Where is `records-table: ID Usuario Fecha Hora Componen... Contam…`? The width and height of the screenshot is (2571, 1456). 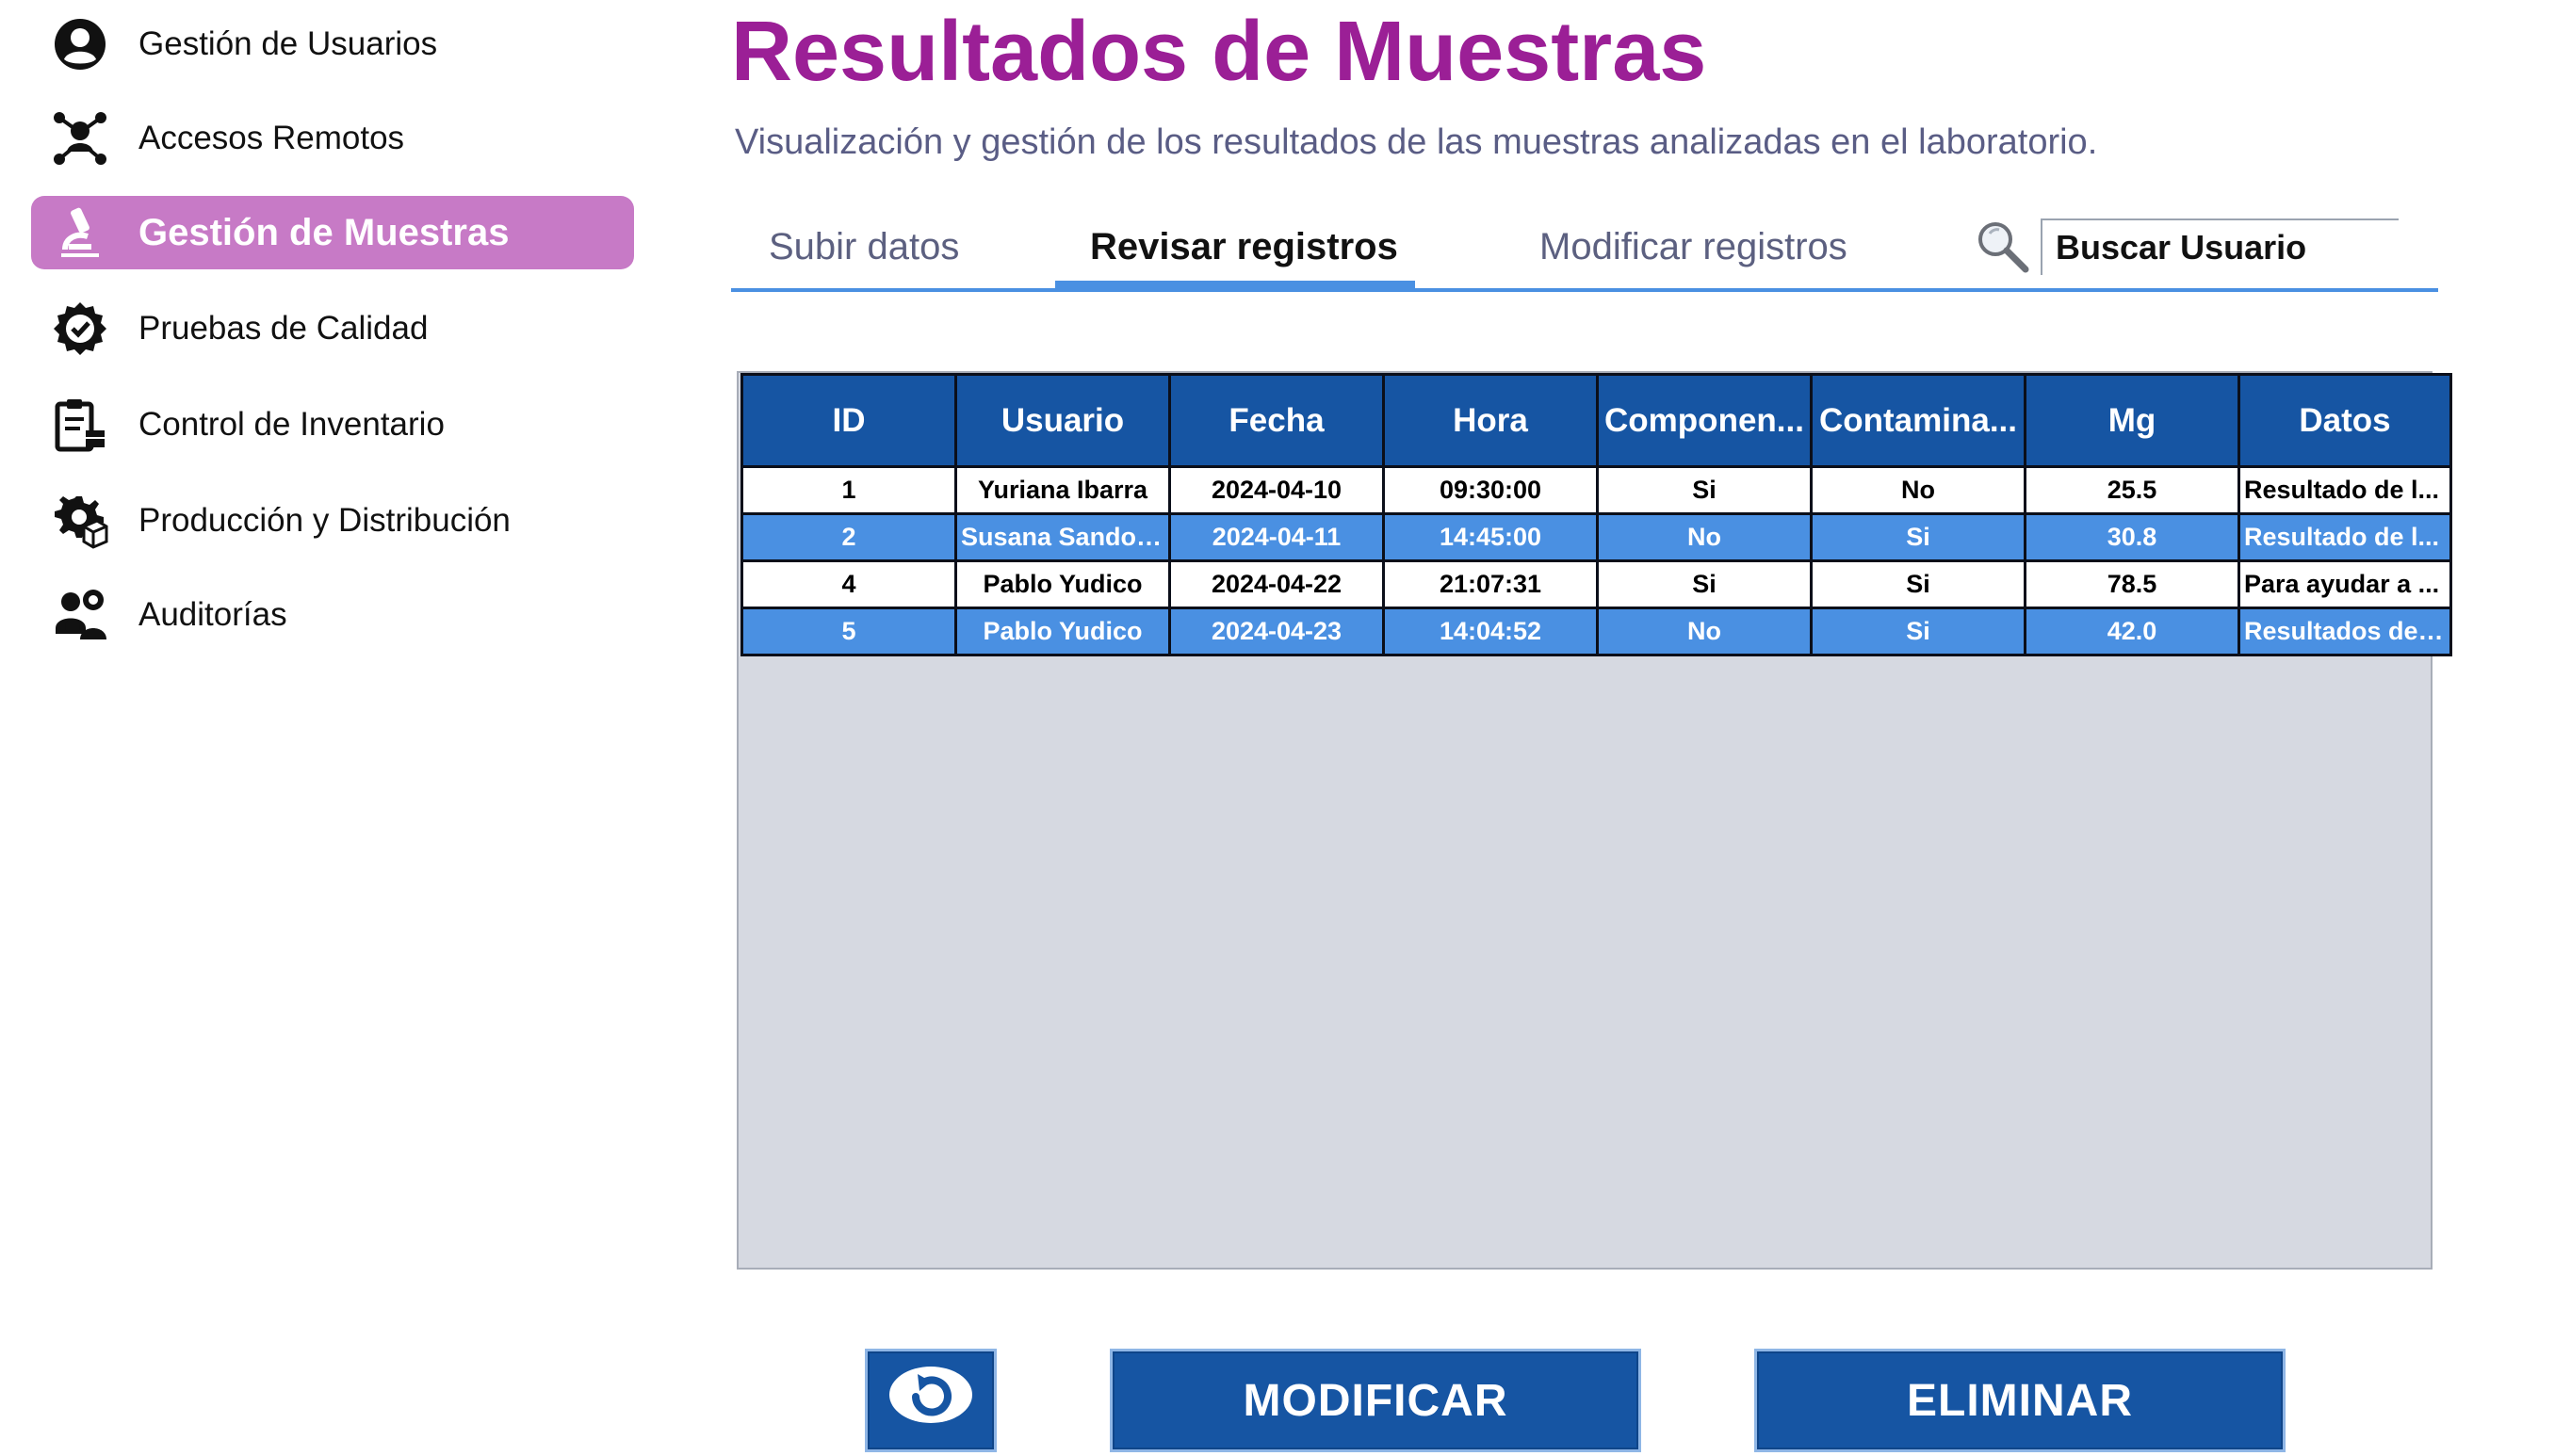 records-table: ID Usuario Fecha Hora Componen... Contam… is located at coordinates (1596, 514).